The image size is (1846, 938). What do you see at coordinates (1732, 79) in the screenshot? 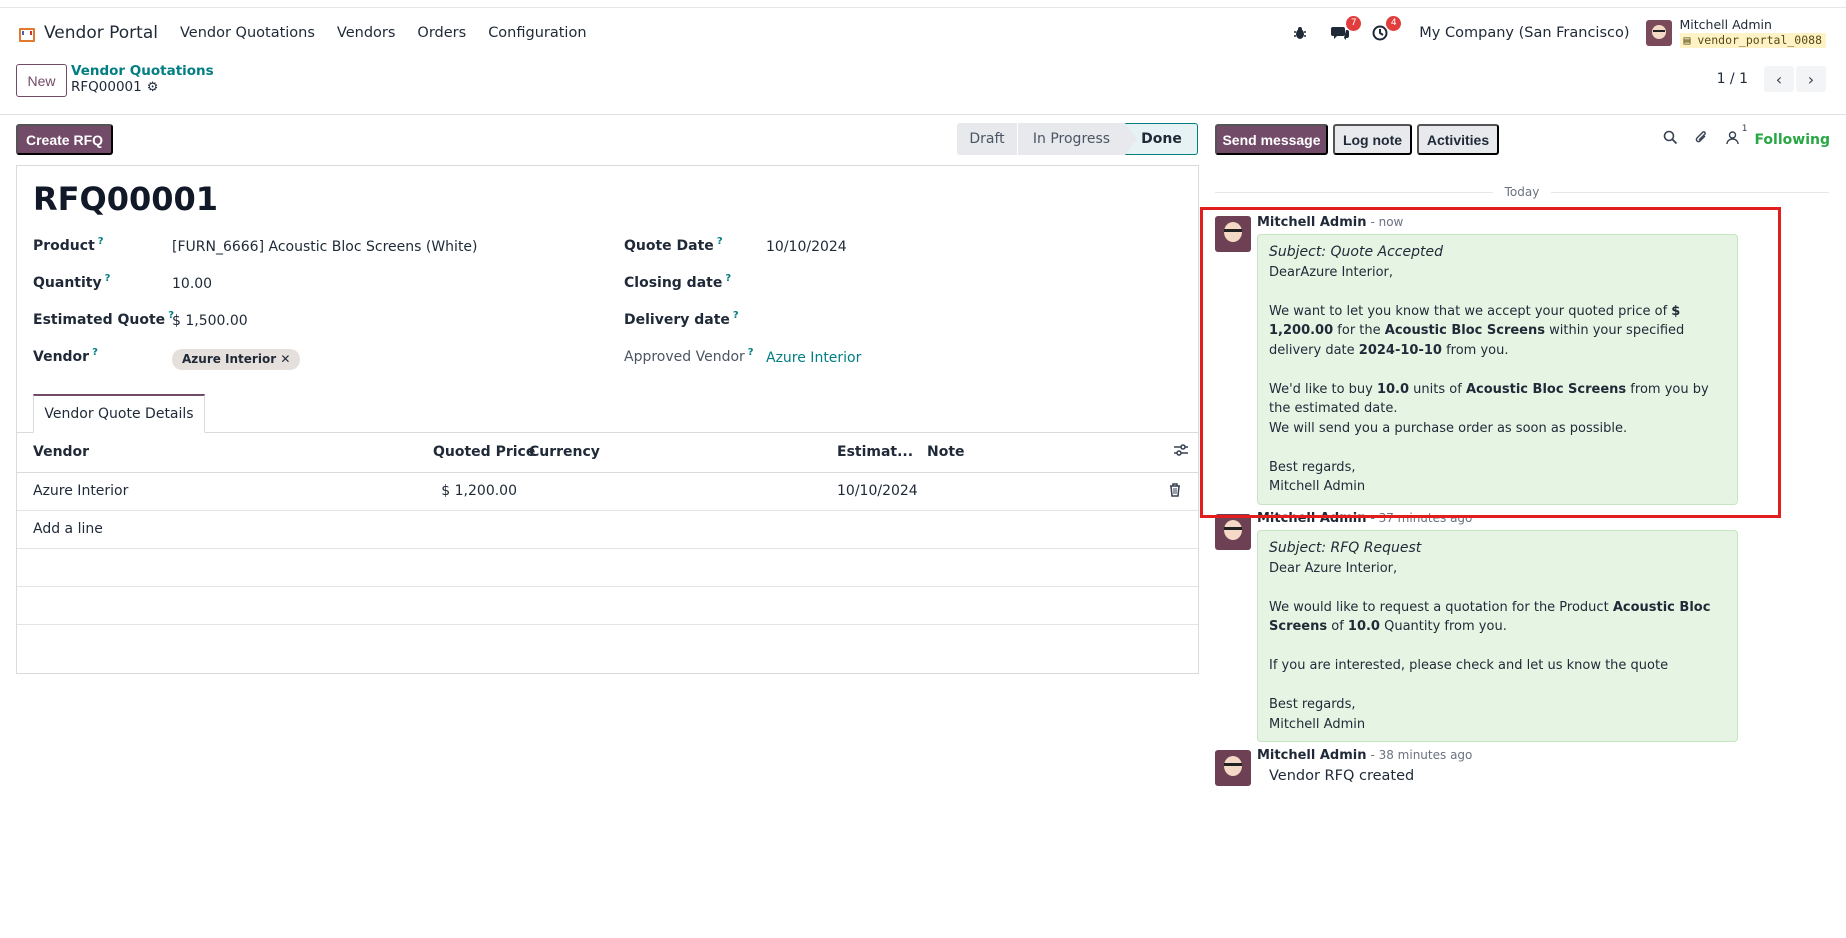
I see `pager-value: 1 / 1` at bounding box center [1732, 79].